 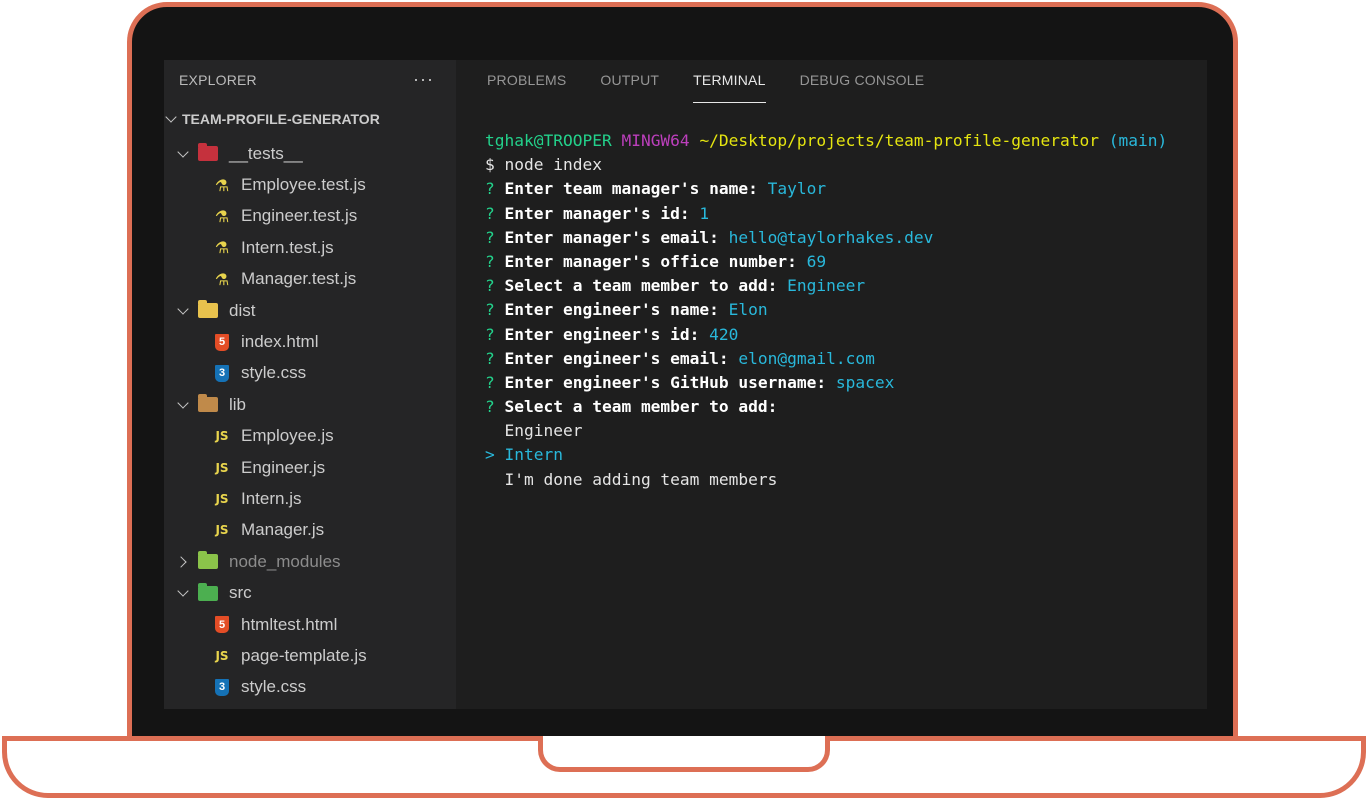 What do you see at coordinates (862, 75) in the screenshot?
I see `tab-debug-console: DEBUG CONSOLE` at bounding box center [862, 75].